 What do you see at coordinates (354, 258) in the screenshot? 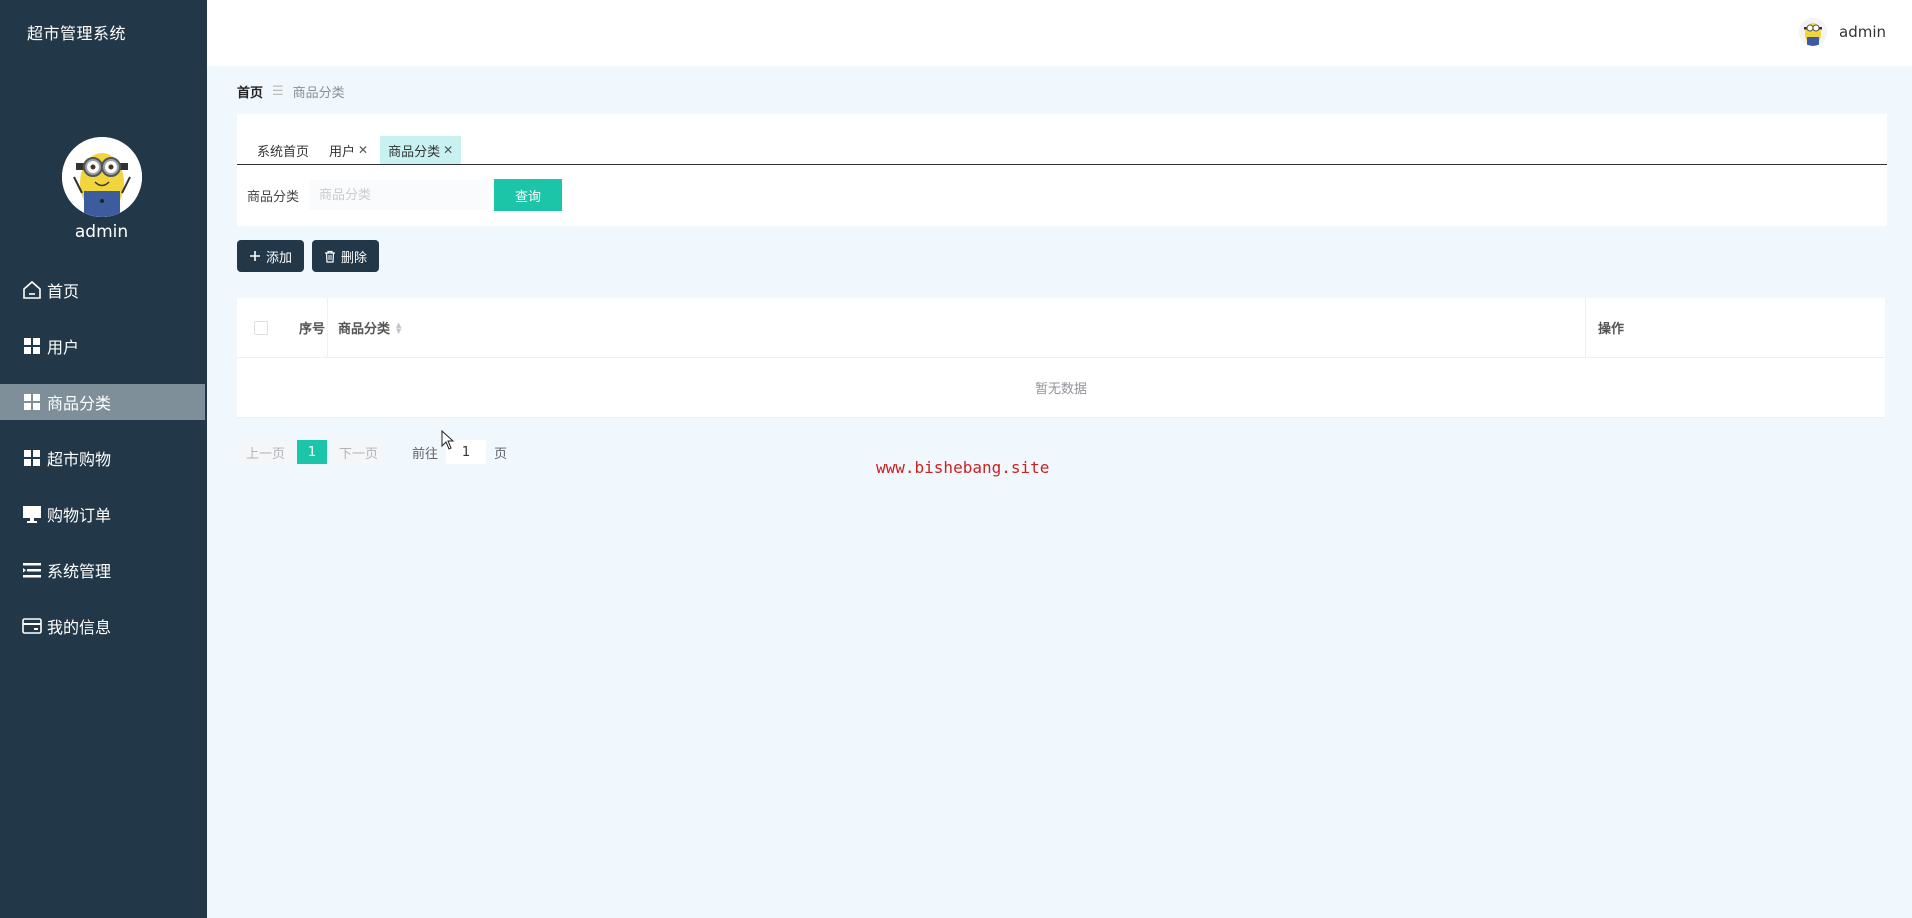
I see `delete-button-label: 删除` at bounding box center [354, 258].